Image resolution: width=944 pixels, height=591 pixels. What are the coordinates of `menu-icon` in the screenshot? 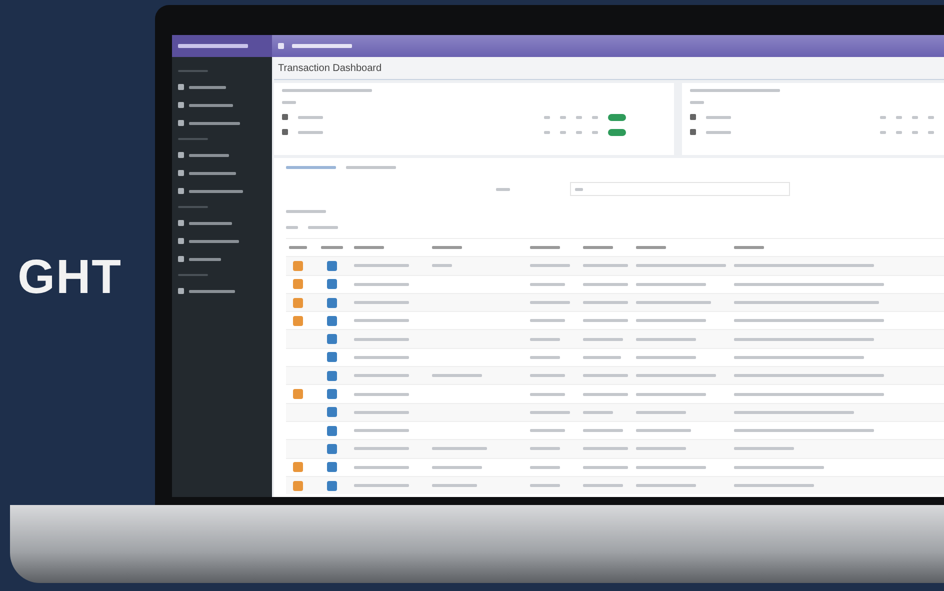 It's located at (281, 46).